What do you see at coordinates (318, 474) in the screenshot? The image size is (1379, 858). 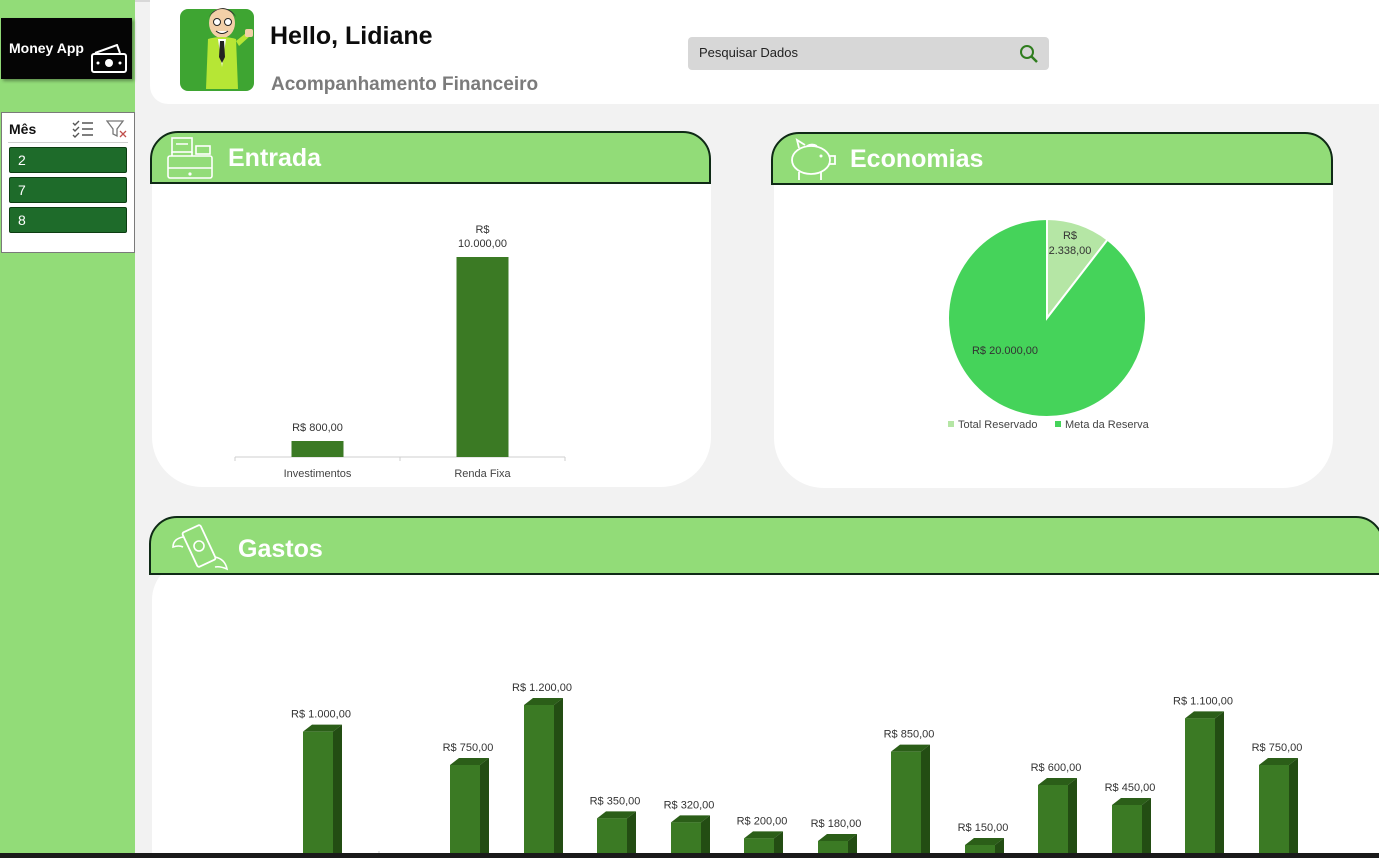 I see `tick-label: Investimentos` at bounding box center [318, 474].